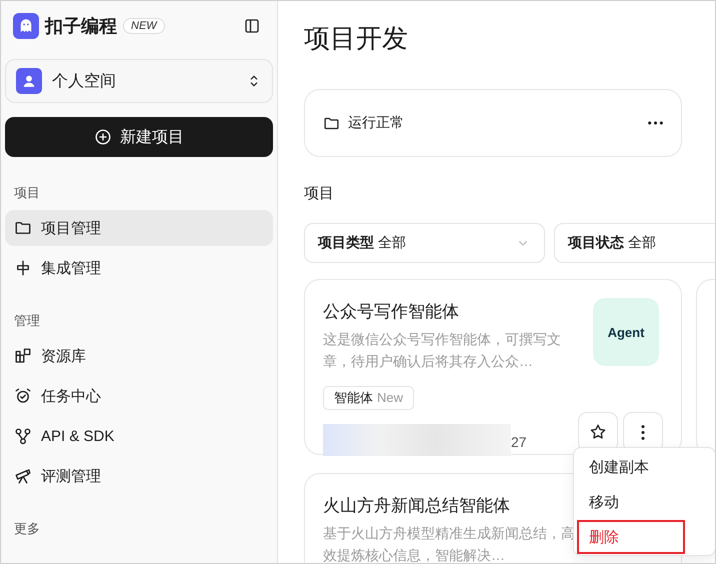 Image resolution: width=716 pixels, height=564 pixels. What do you see at coordinates (139, 356) in the screenshot?
I see `sidebar-item: 资源库` at bounding box center [139, 356].